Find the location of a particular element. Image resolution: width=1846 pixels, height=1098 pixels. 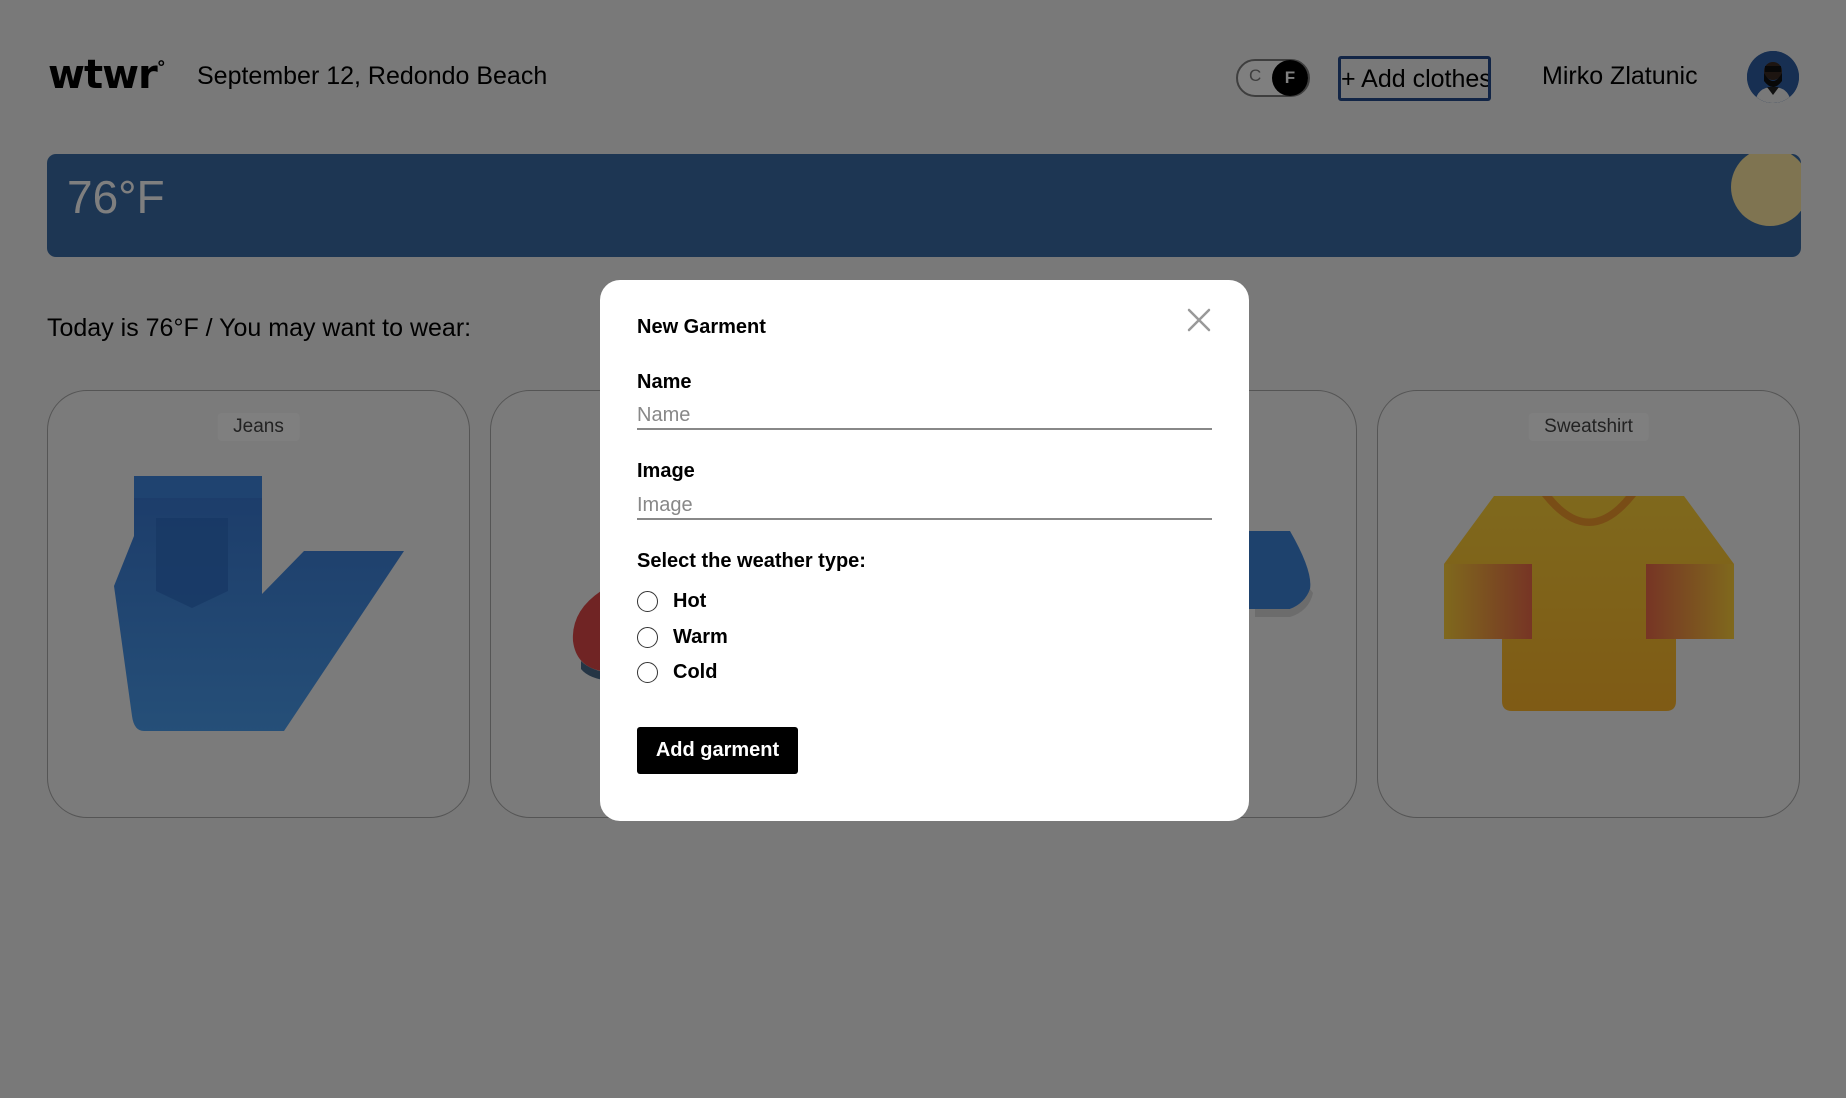

name-label: Name is located at coordinates (664, 382).